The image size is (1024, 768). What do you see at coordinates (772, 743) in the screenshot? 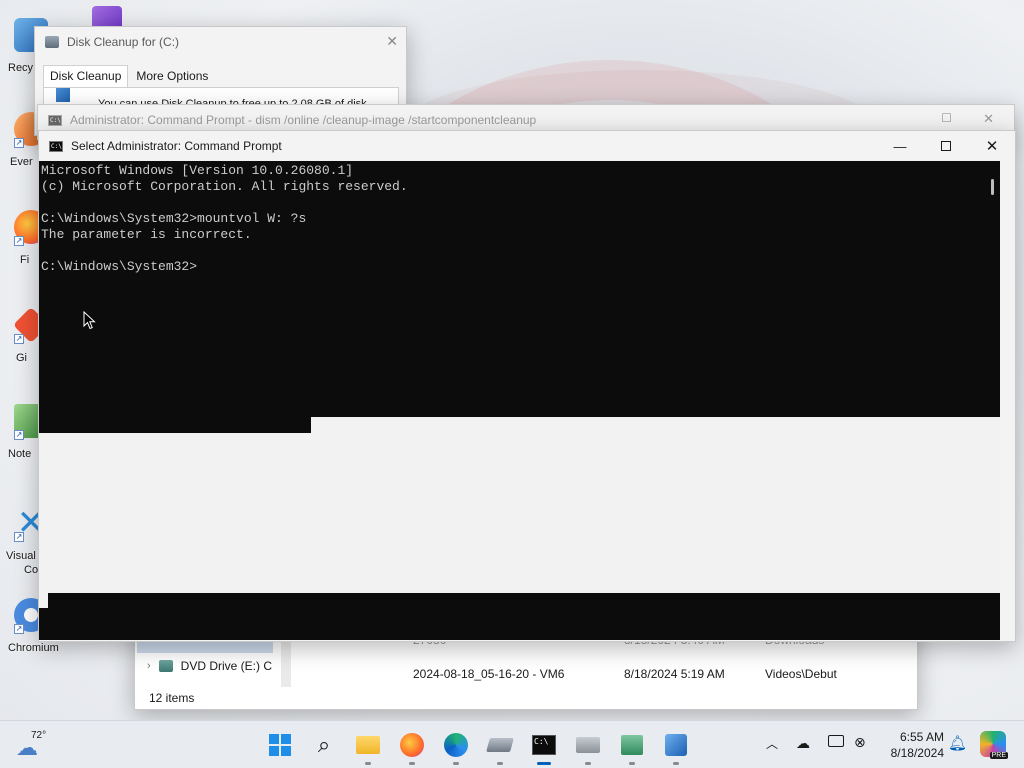
I see `chevron-up-icon: ︿` at bounding box center [772, 743].